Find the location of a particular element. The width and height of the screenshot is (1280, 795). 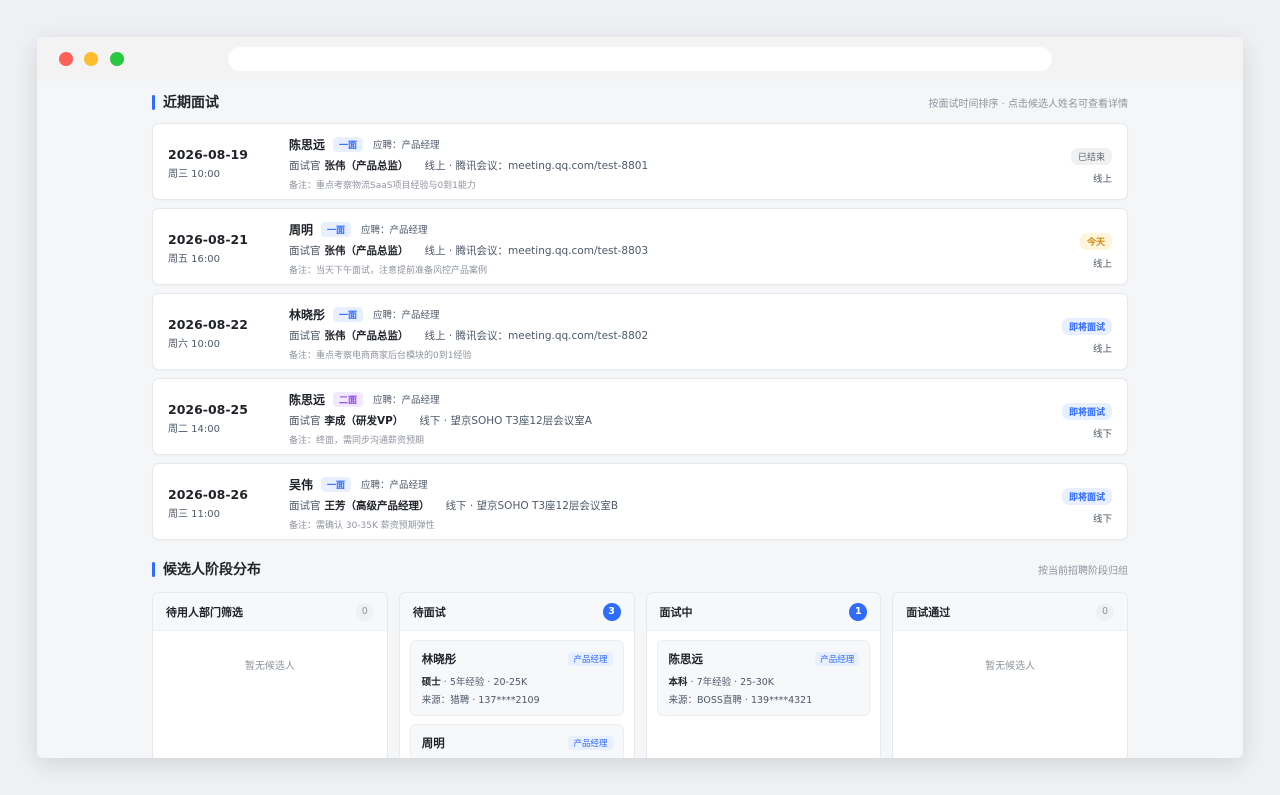

maximize-window-button is located at coordinates (117, 59).